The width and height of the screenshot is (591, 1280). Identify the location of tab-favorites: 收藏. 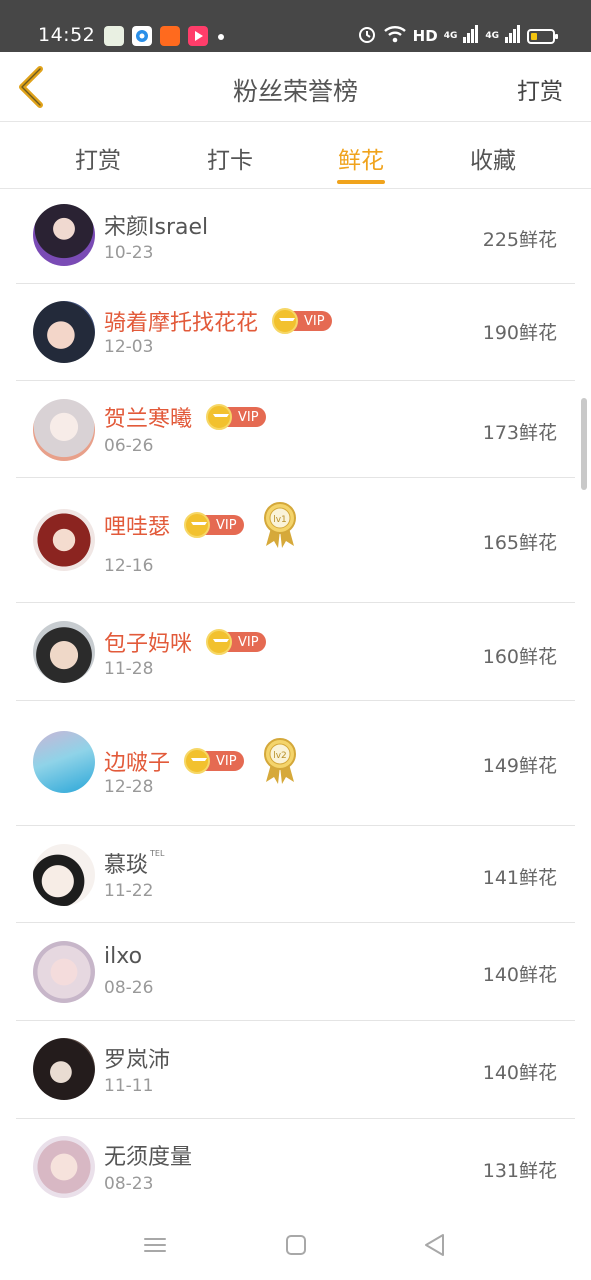
(493, 158).